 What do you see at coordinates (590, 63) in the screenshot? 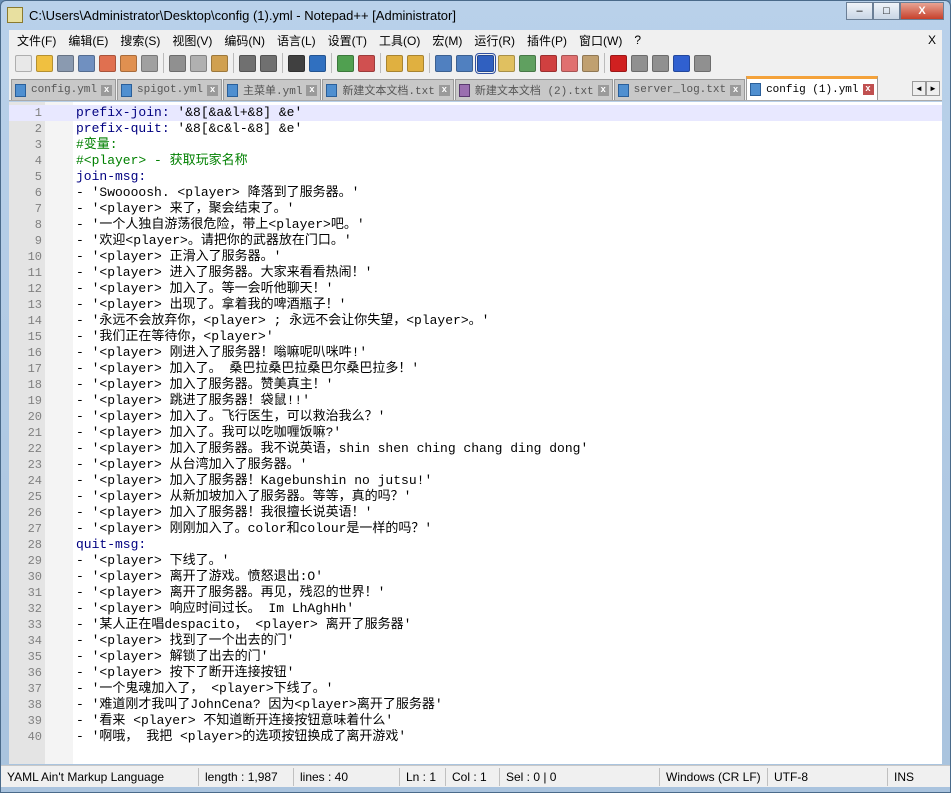
I see `monitoring-icon` at bounding box center [590, 63].